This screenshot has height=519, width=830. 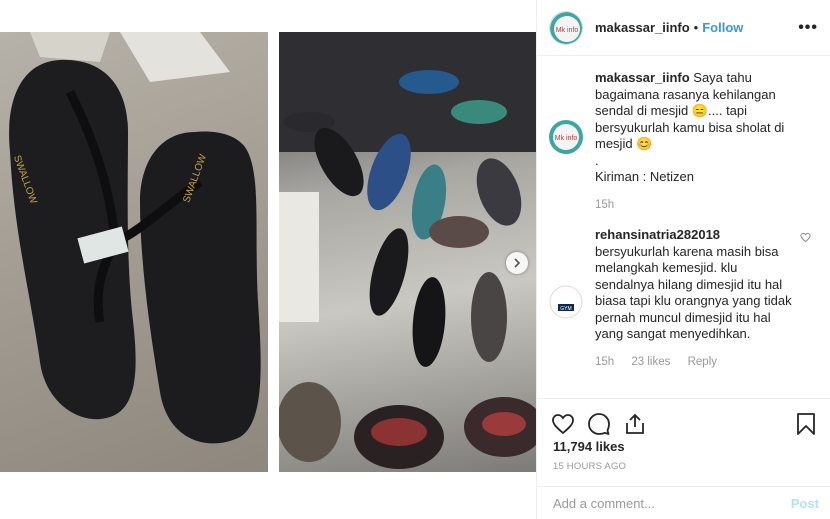 I want to click on share-button, so click(x=635, y=424).